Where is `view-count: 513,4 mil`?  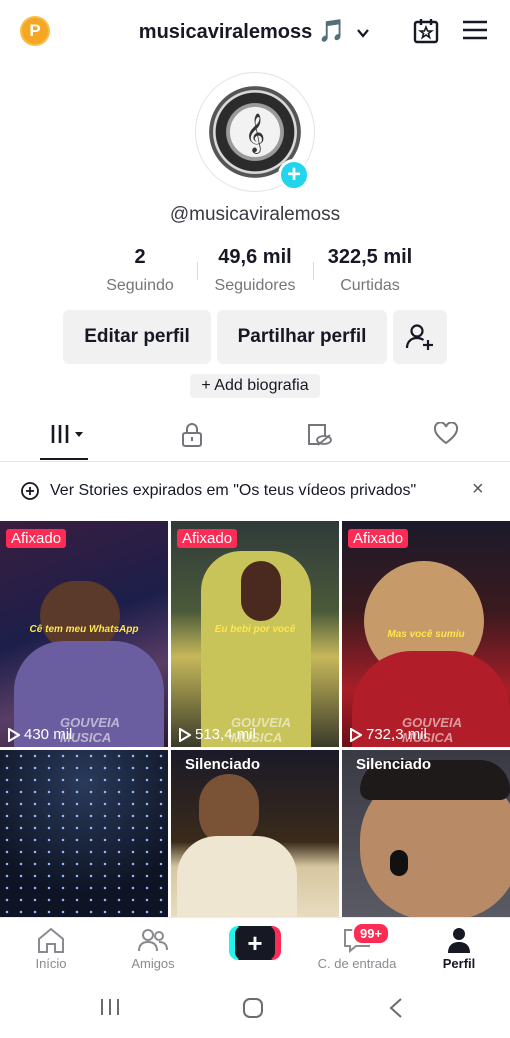
view-count: 513,4 mil is located at coordinates (217, 734).